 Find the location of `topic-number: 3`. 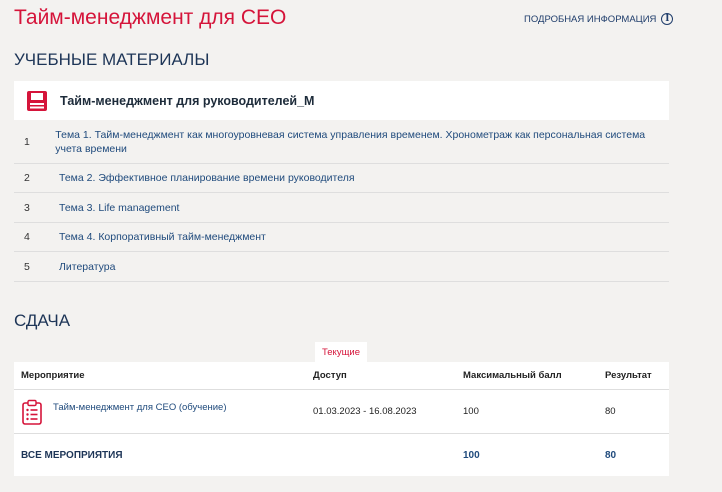

topic-number: 3 is located at coordinates (27, 207).